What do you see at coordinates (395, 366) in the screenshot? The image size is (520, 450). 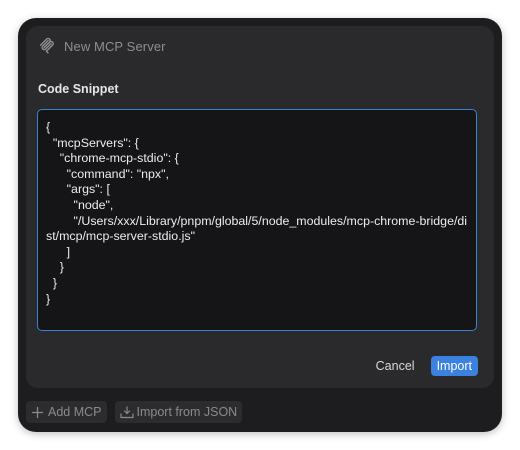 I see `cancel-button: Cancel` at bounding box center [395, 366].